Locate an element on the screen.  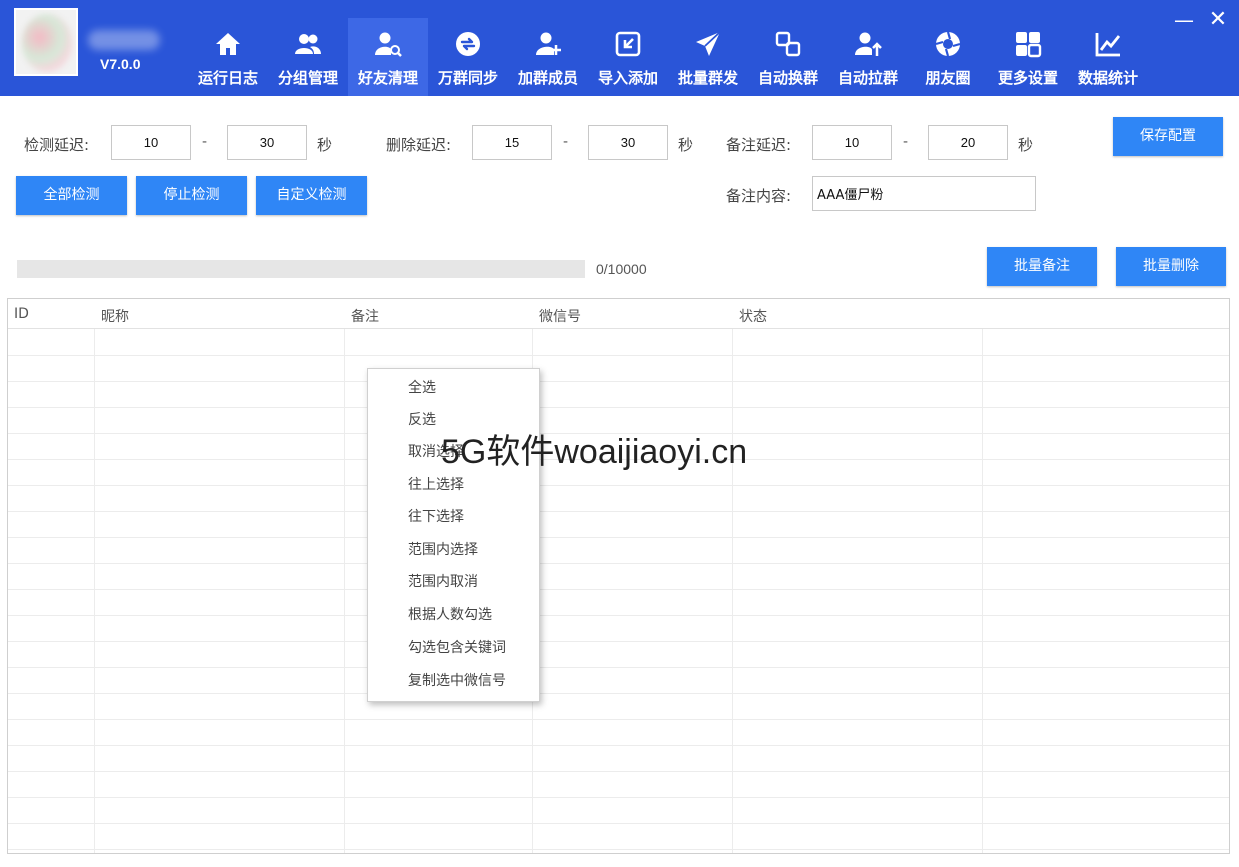
nav-group-manage: 分组管理 is located at coordinates (308, 57).